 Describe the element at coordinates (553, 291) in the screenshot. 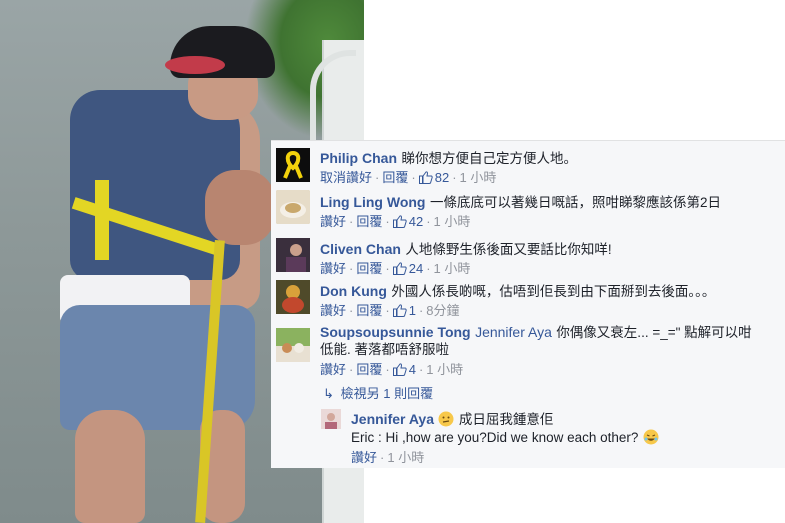

I see `comment-text: 外國人係長啲嘅，估唔到佢長到由下面掰到去後面。。。` at that location.